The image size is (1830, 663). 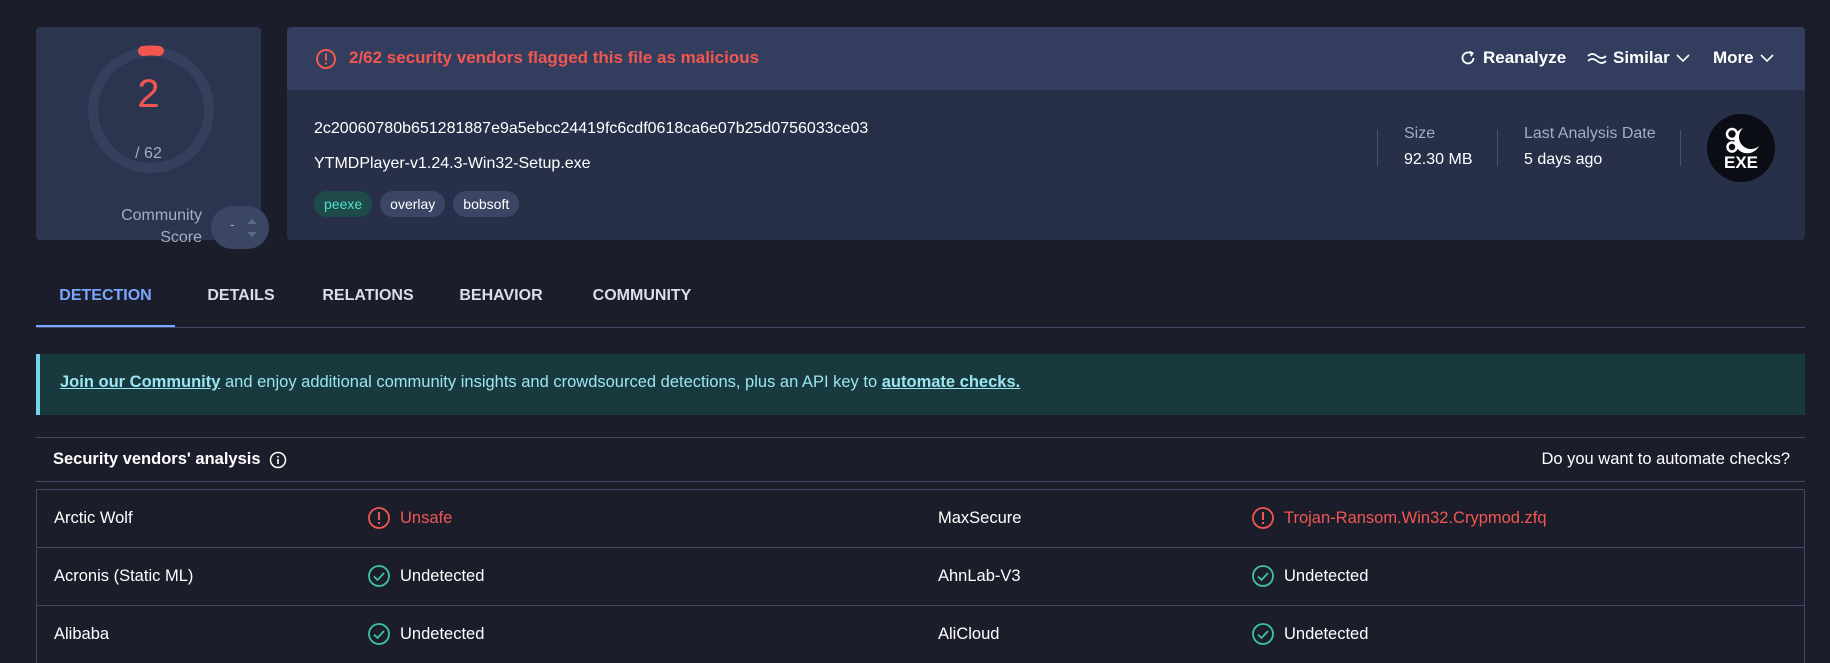 What do you see at coordinates (501, 299) in the screenshot?
I see `tab-behavior: BEHAVIOR` at bounding box center [501, 299].